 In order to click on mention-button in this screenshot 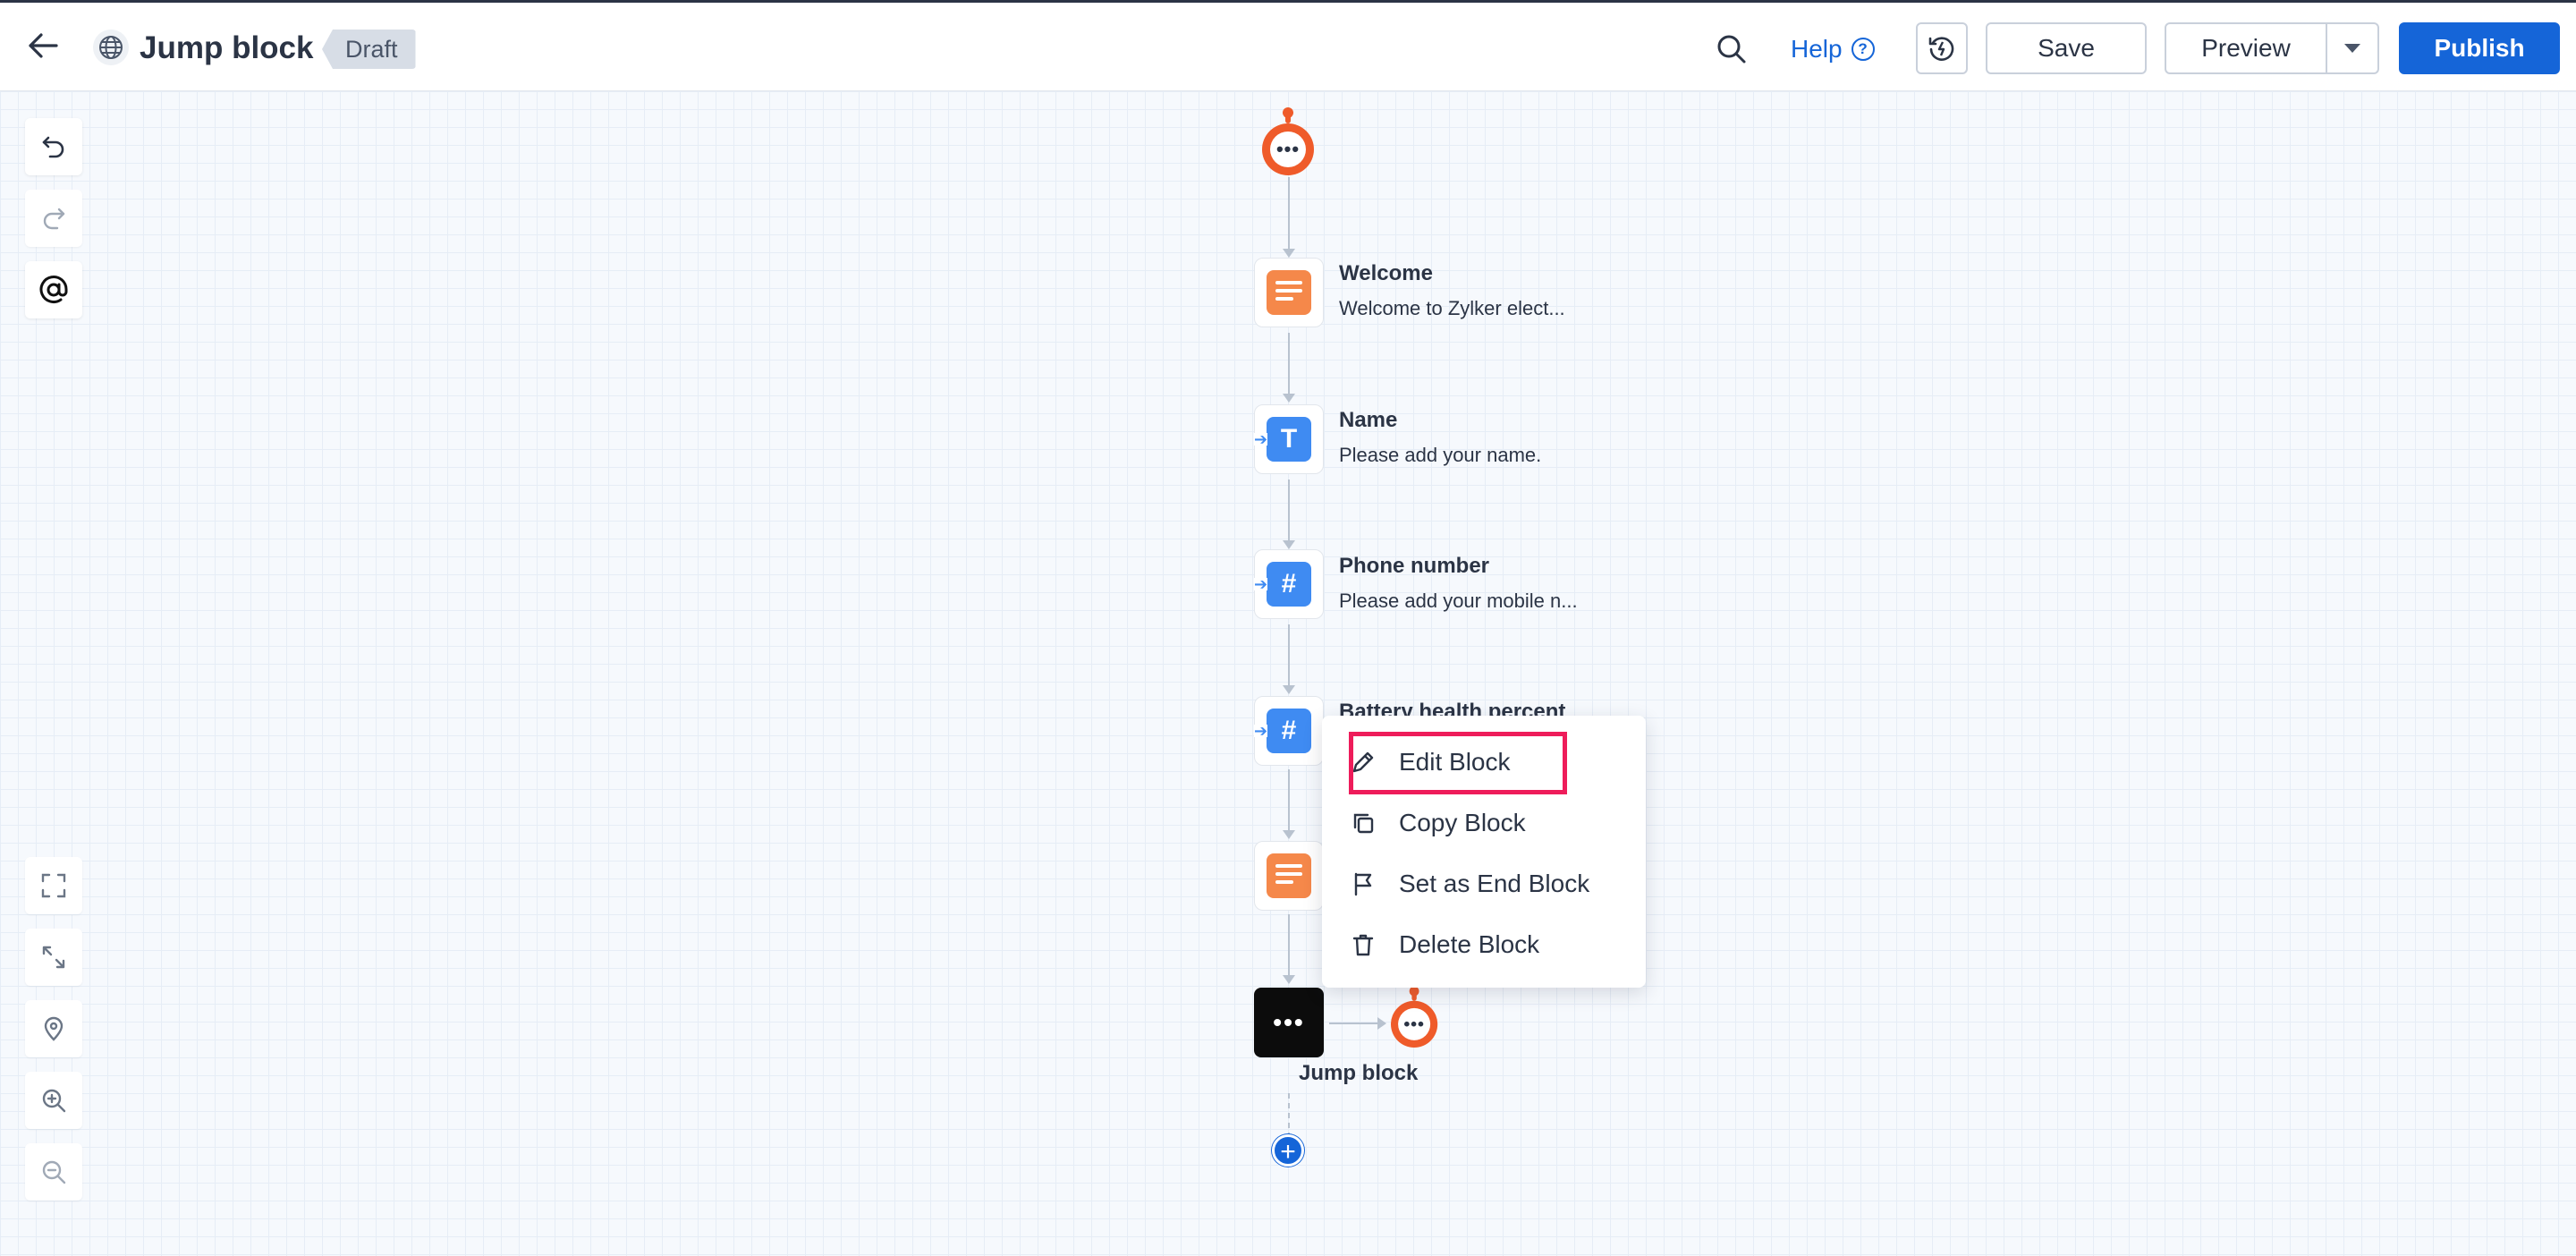, I will do `click(53, 289)`.